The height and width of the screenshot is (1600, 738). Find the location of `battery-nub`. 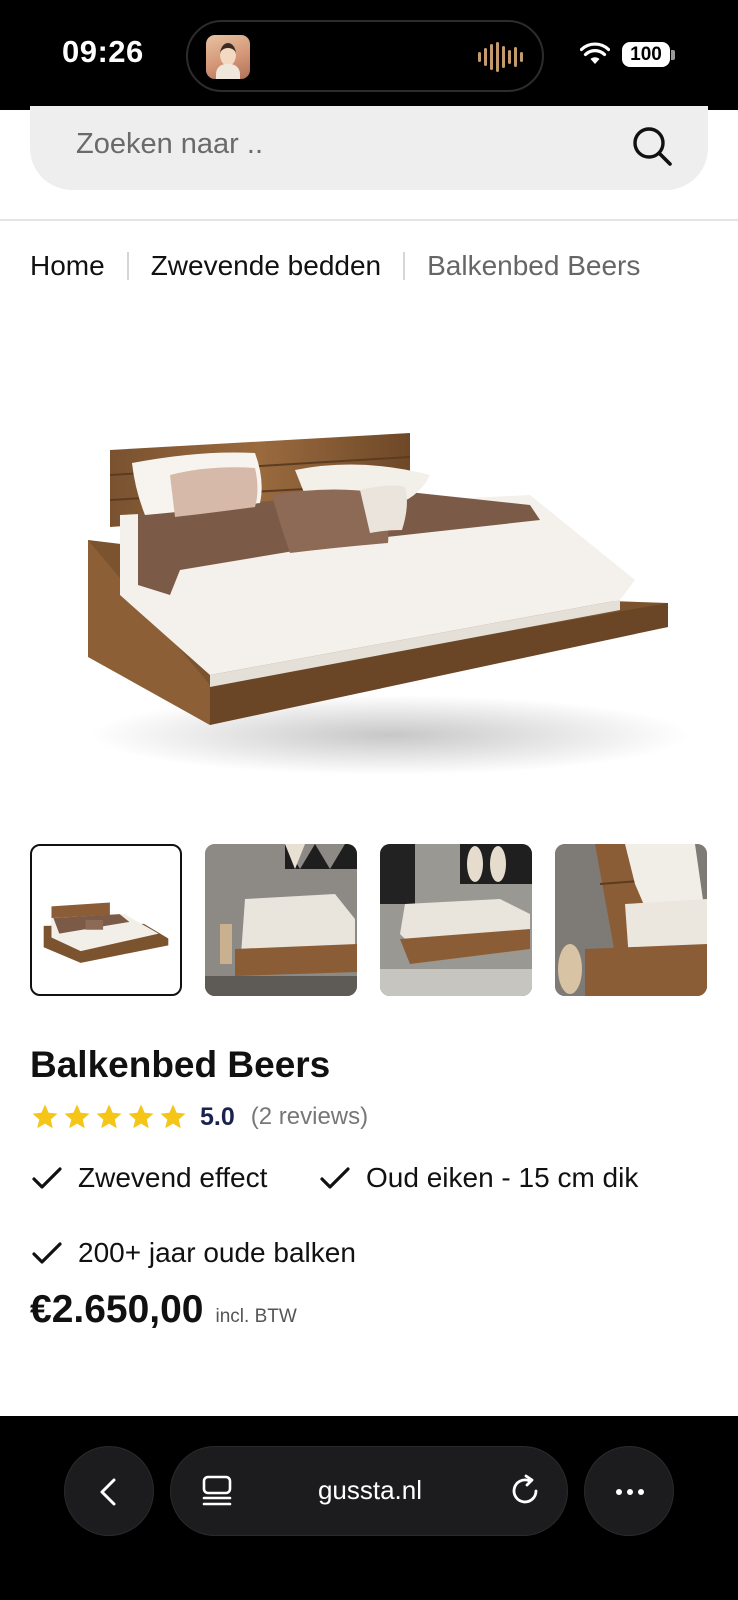

battery-nub is located at coordinates (673, 55).